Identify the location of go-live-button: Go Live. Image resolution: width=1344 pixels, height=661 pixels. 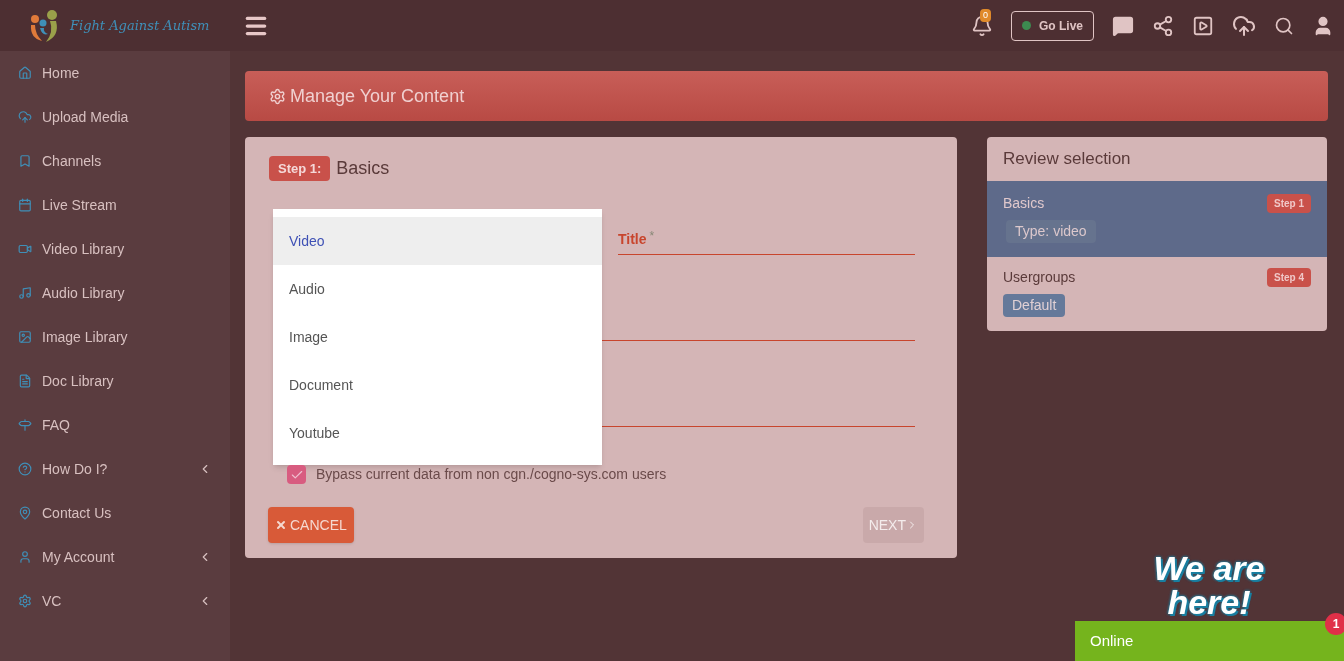
(1052, 25).